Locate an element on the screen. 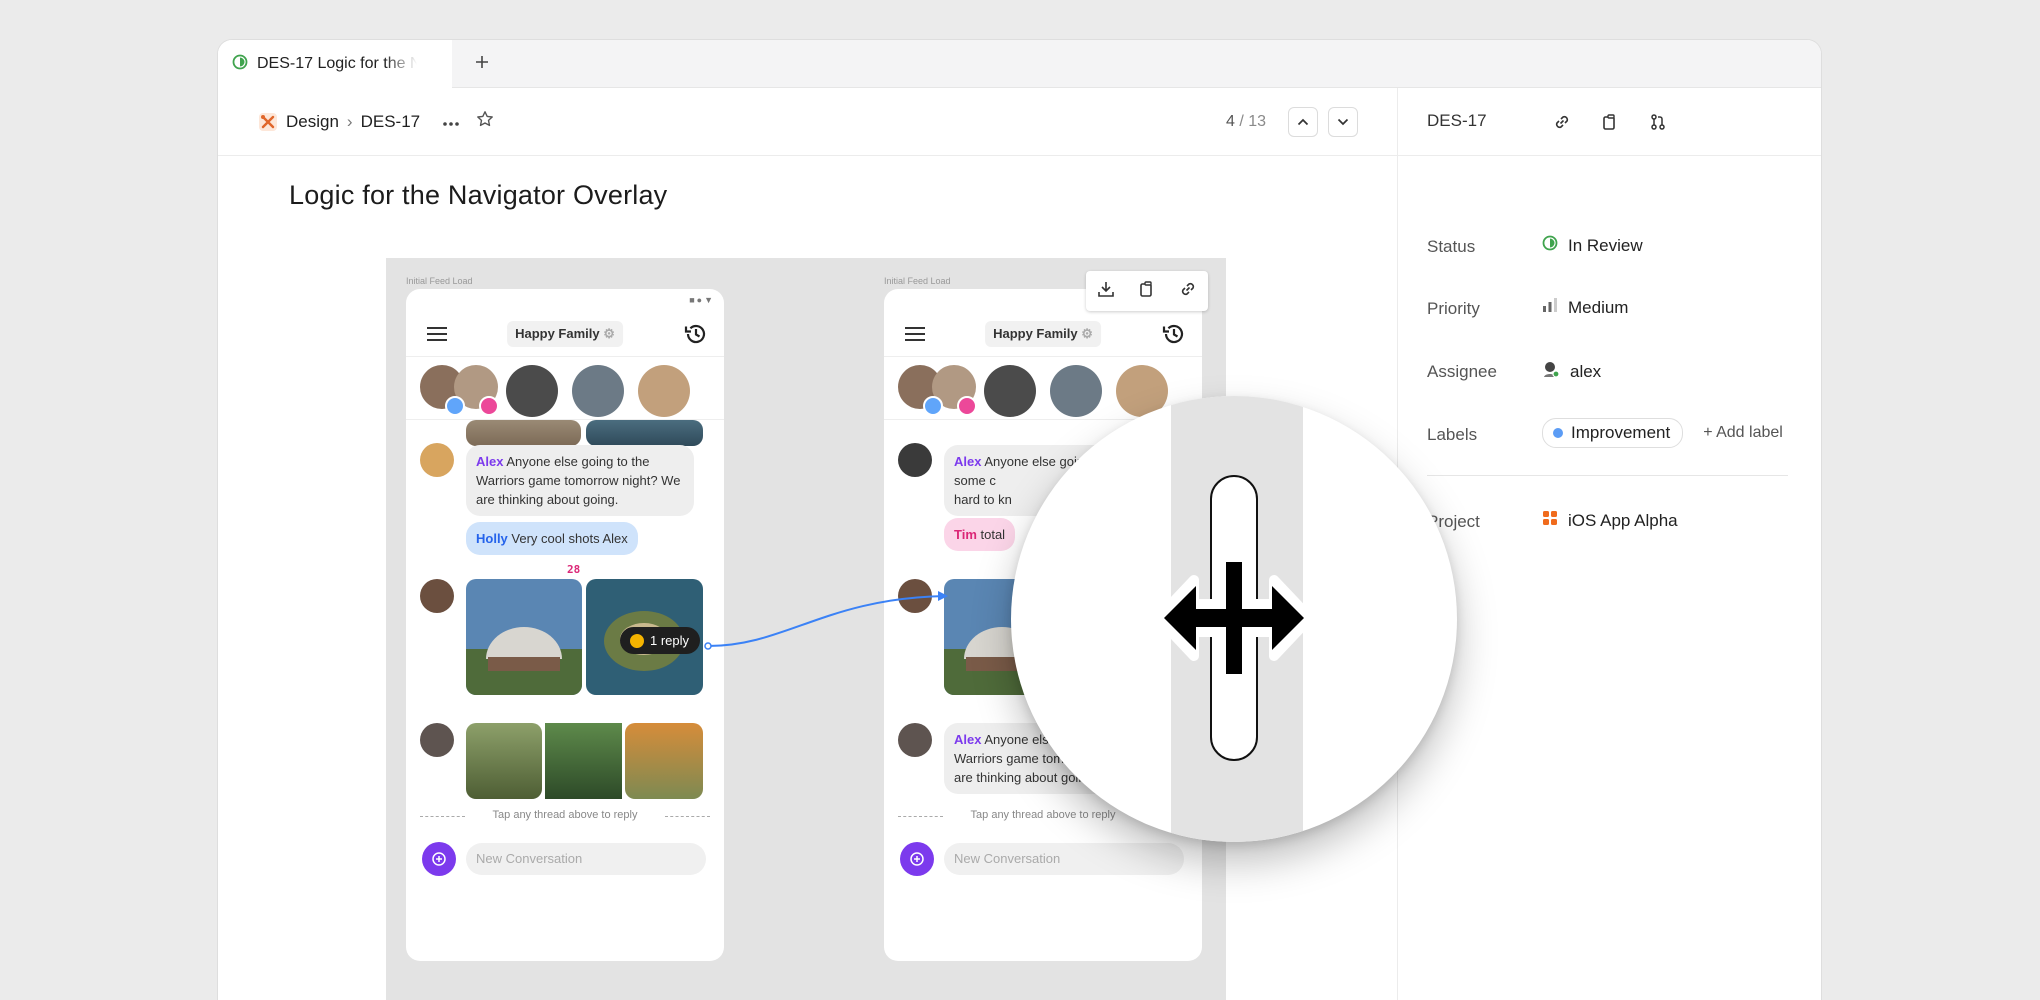 The height and width of the screenshot is (1000, 2040). status-text: In Review is located at coordinates (1605, 245).